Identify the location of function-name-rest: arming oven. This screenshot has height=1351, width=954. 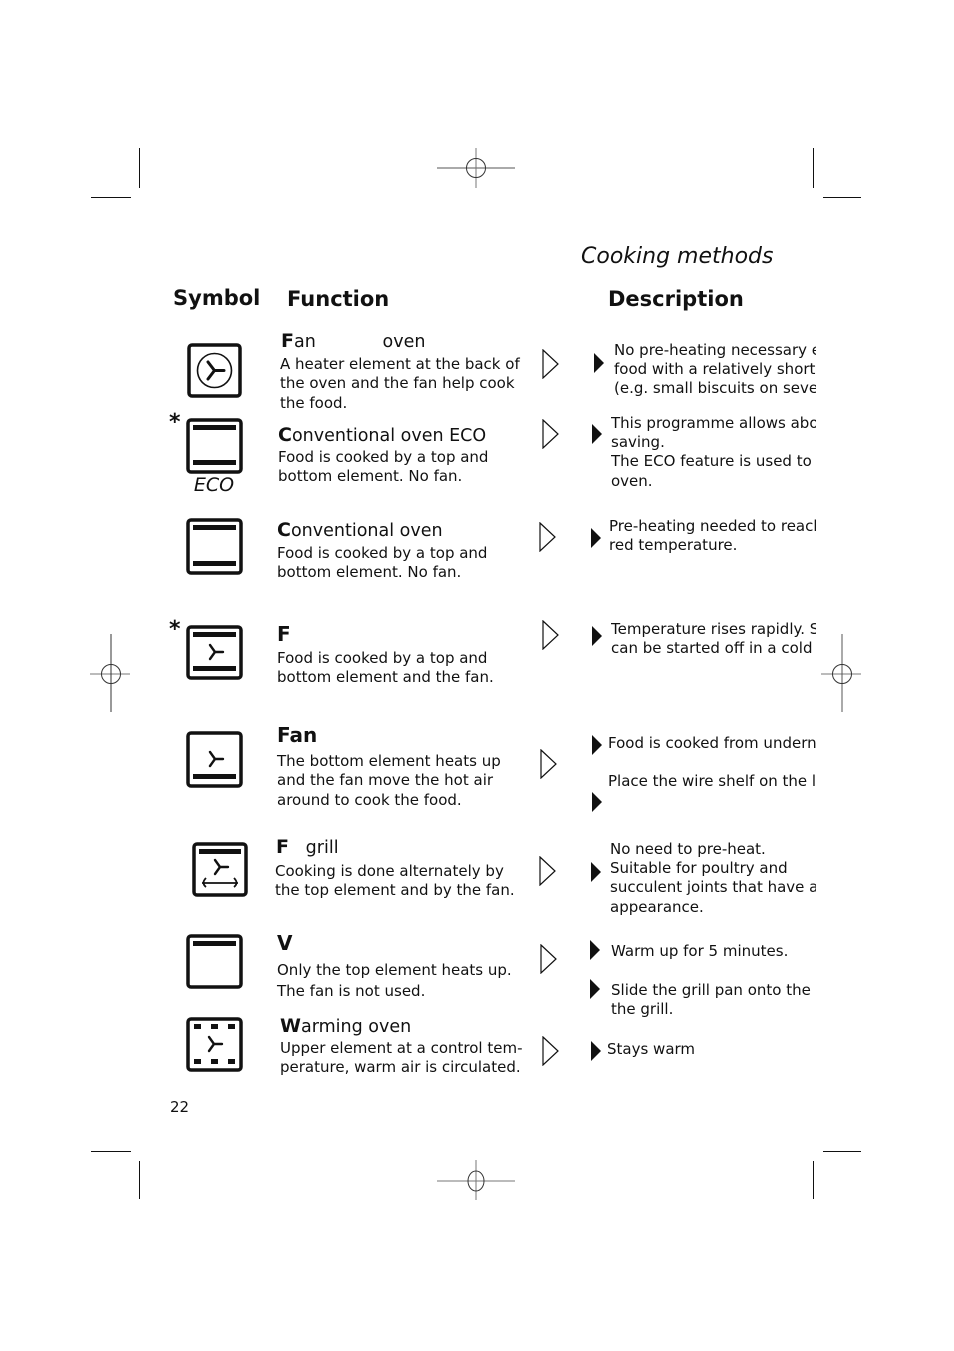
(356, 1027).